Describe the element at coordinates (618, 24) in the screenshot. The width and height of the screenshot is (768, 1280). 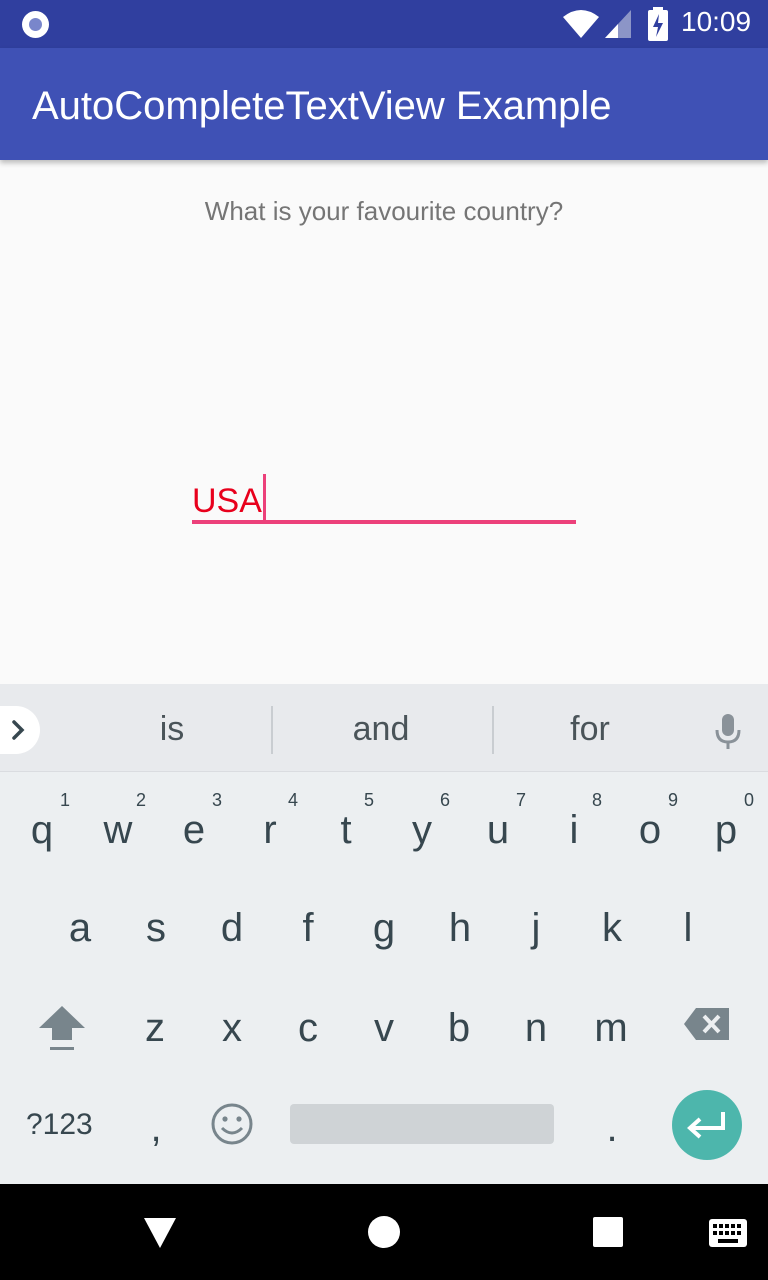
I see `signal-icon` at that location.